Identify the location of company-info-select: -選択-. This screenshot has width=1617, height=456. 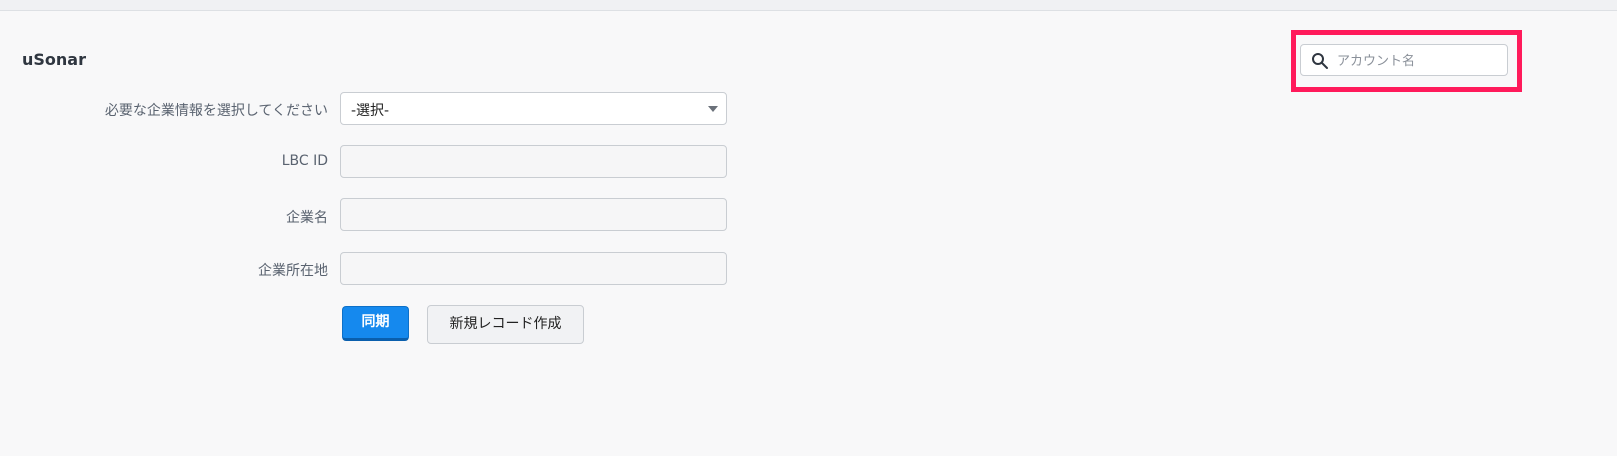
(533, 108).